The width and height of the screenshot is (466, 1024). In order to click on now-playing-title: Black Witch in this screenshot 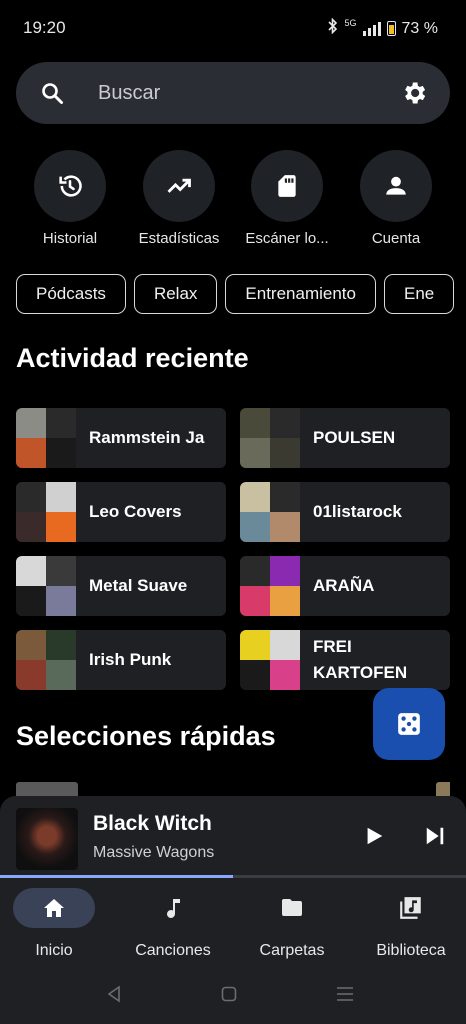, I will do `click(152, 823)`.